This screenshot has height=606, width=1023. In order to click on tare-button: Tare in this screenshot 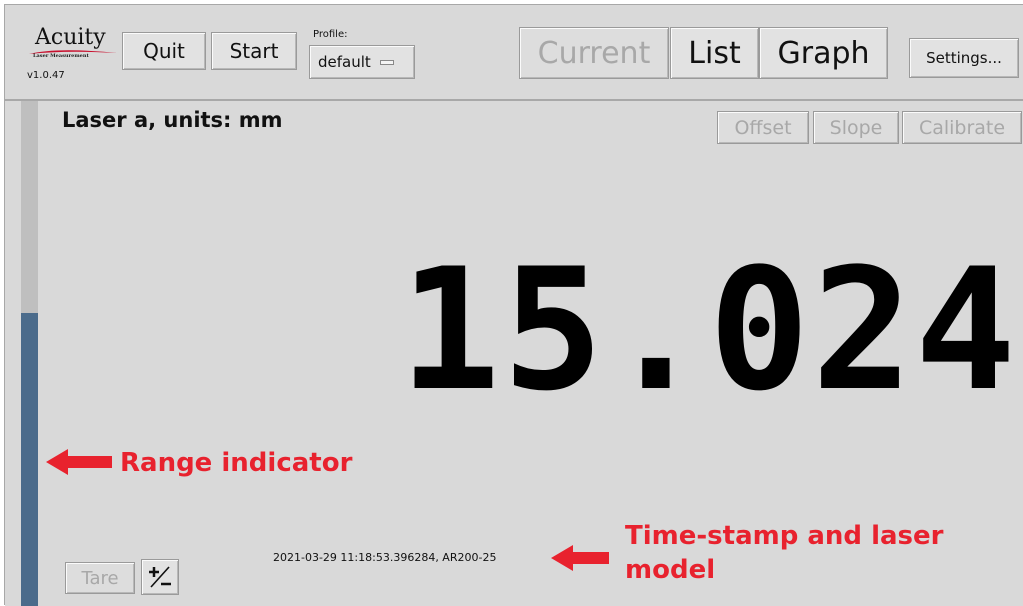, I will do `click(100, 578)`.